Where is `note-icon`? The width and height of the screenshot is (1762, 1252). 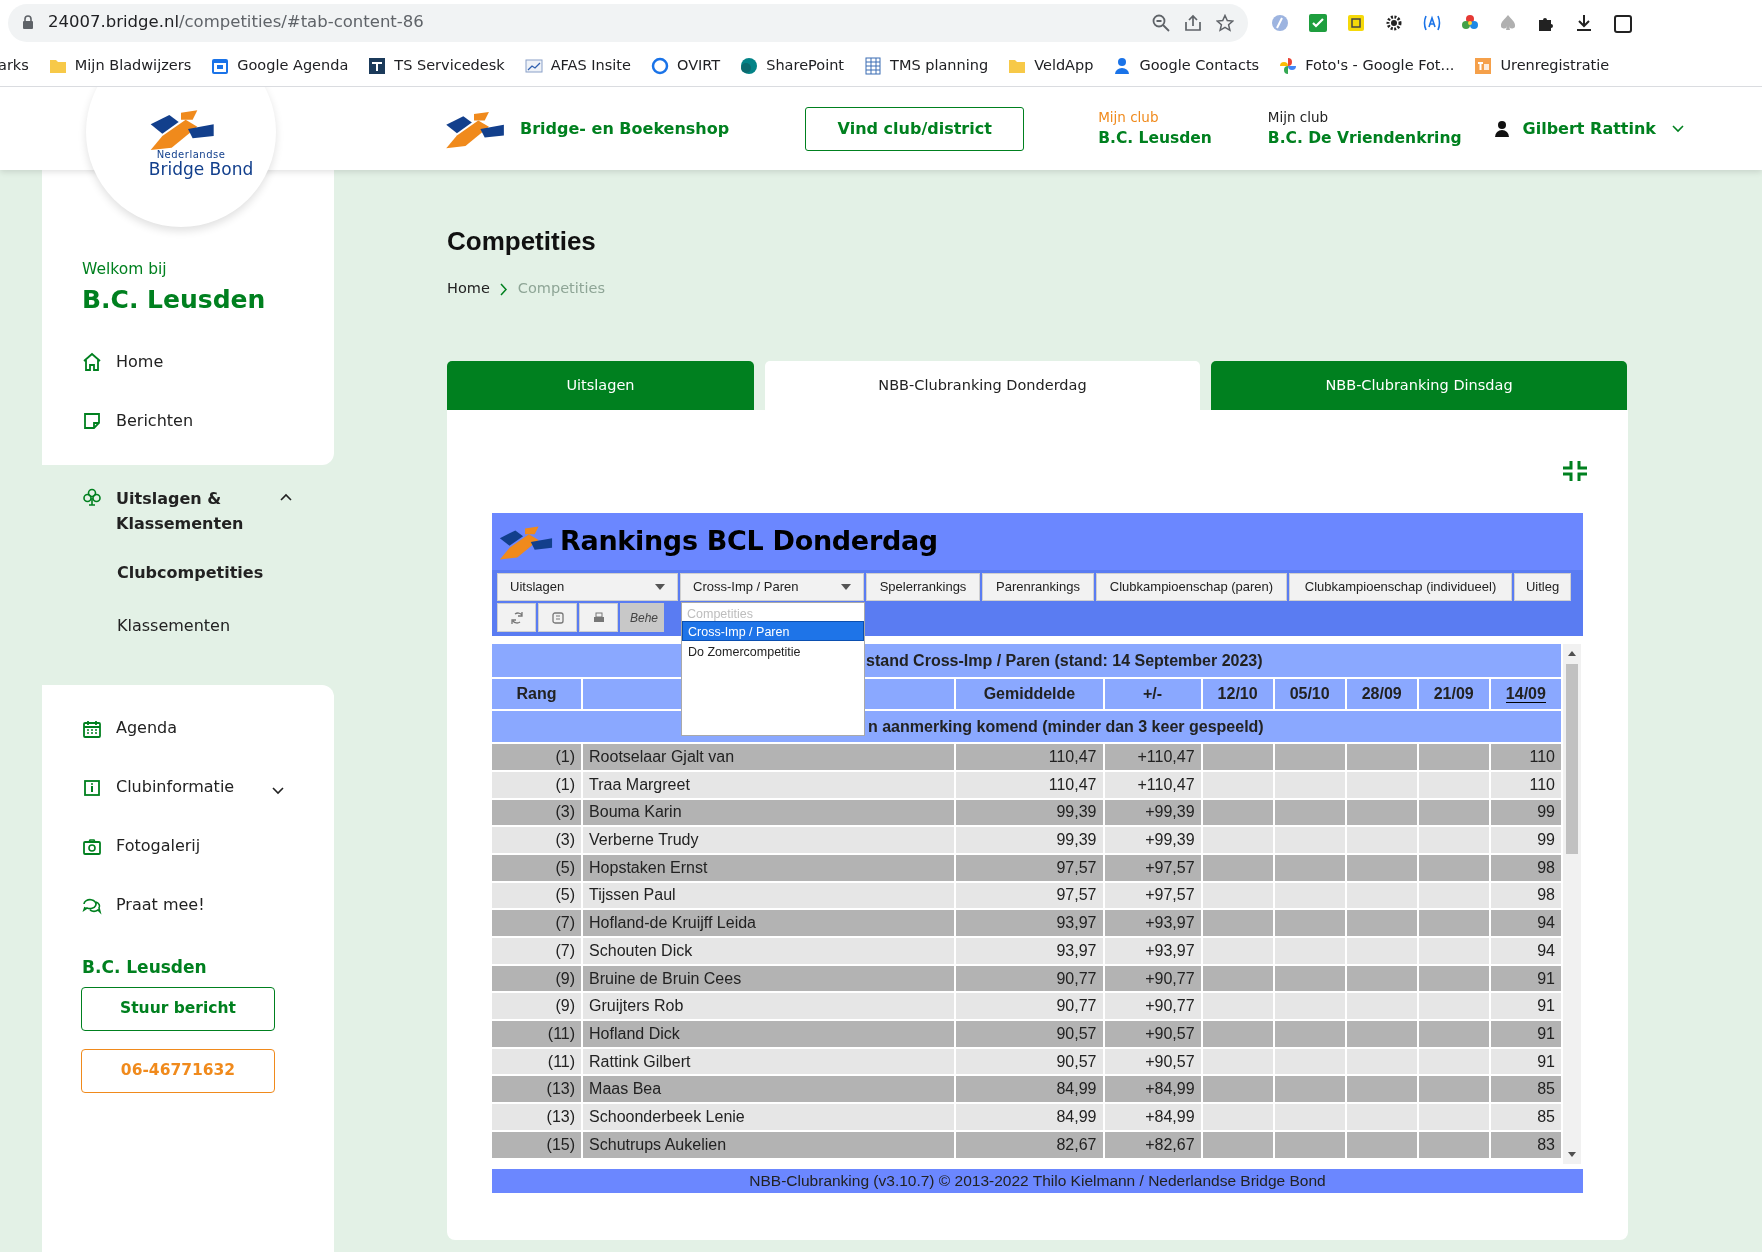
note-icon is located at coordinates (557, 617).